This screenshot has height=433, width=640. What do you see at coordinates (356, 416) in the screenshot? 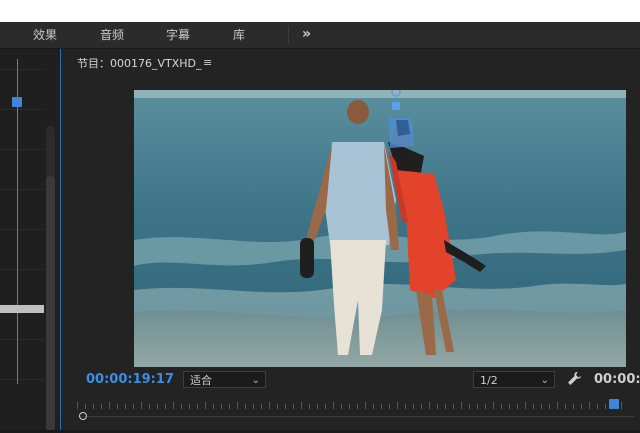
I see `monitor-scrub-bar` at bounding box center [356, 416].